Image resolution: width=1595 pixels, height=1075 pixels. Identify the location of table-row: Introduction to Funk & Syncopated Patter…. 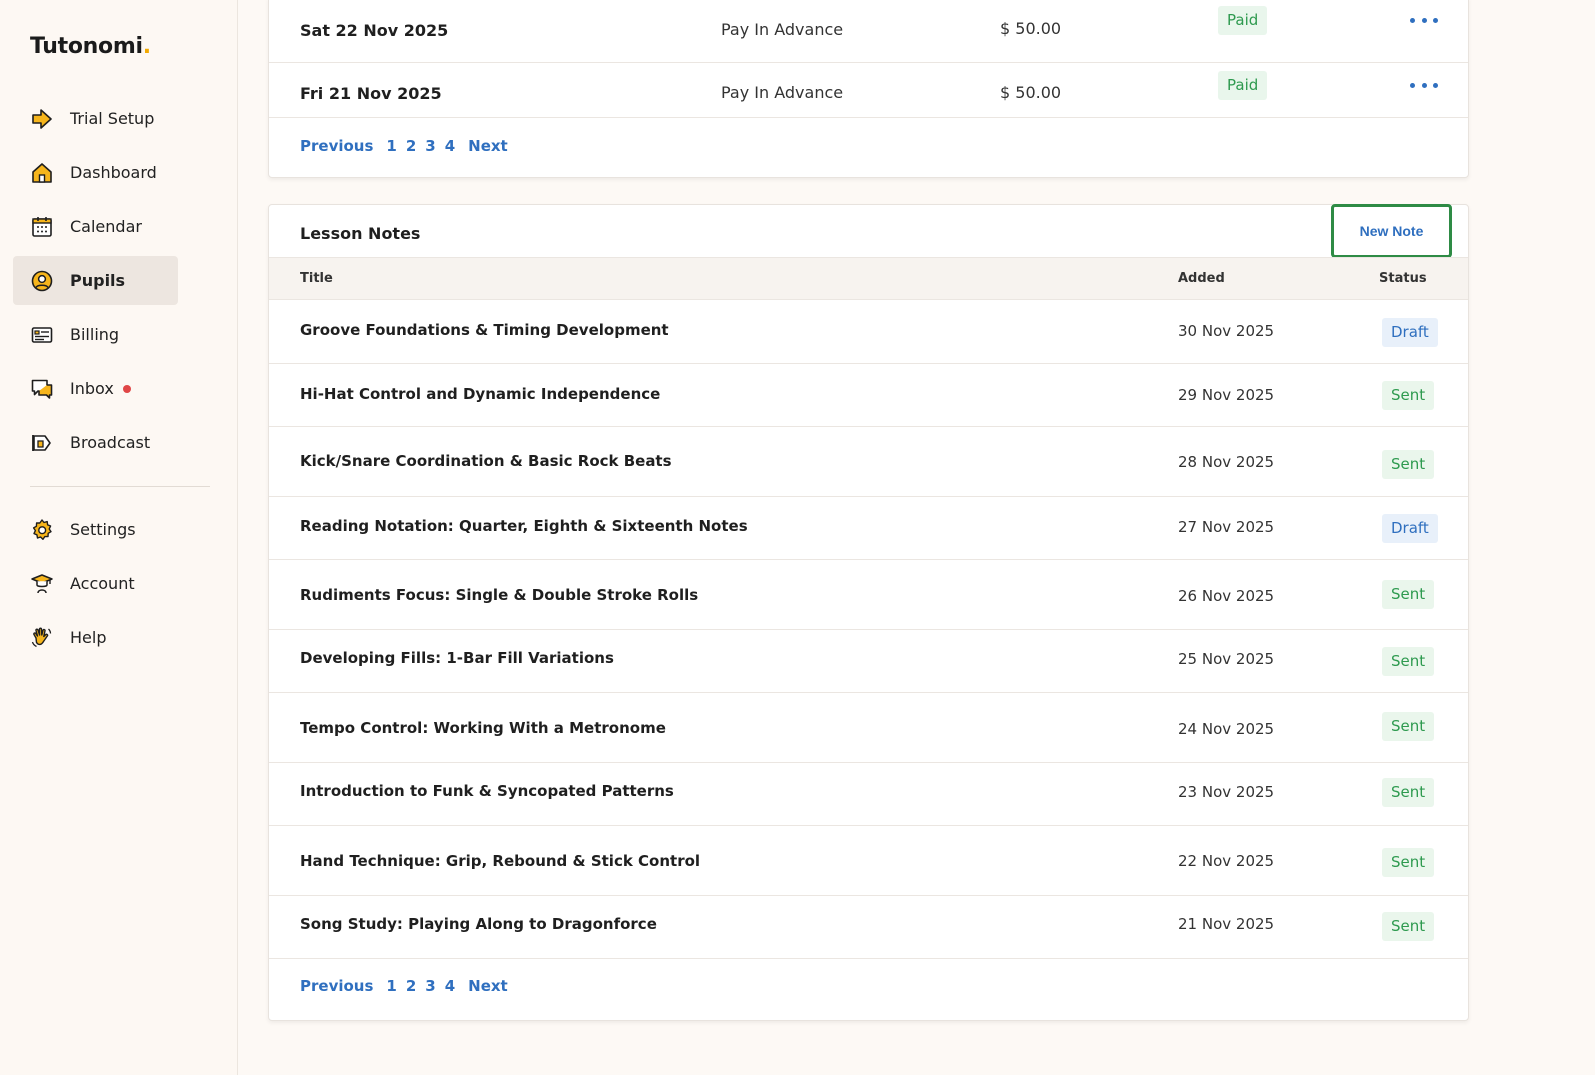
(868, 794).